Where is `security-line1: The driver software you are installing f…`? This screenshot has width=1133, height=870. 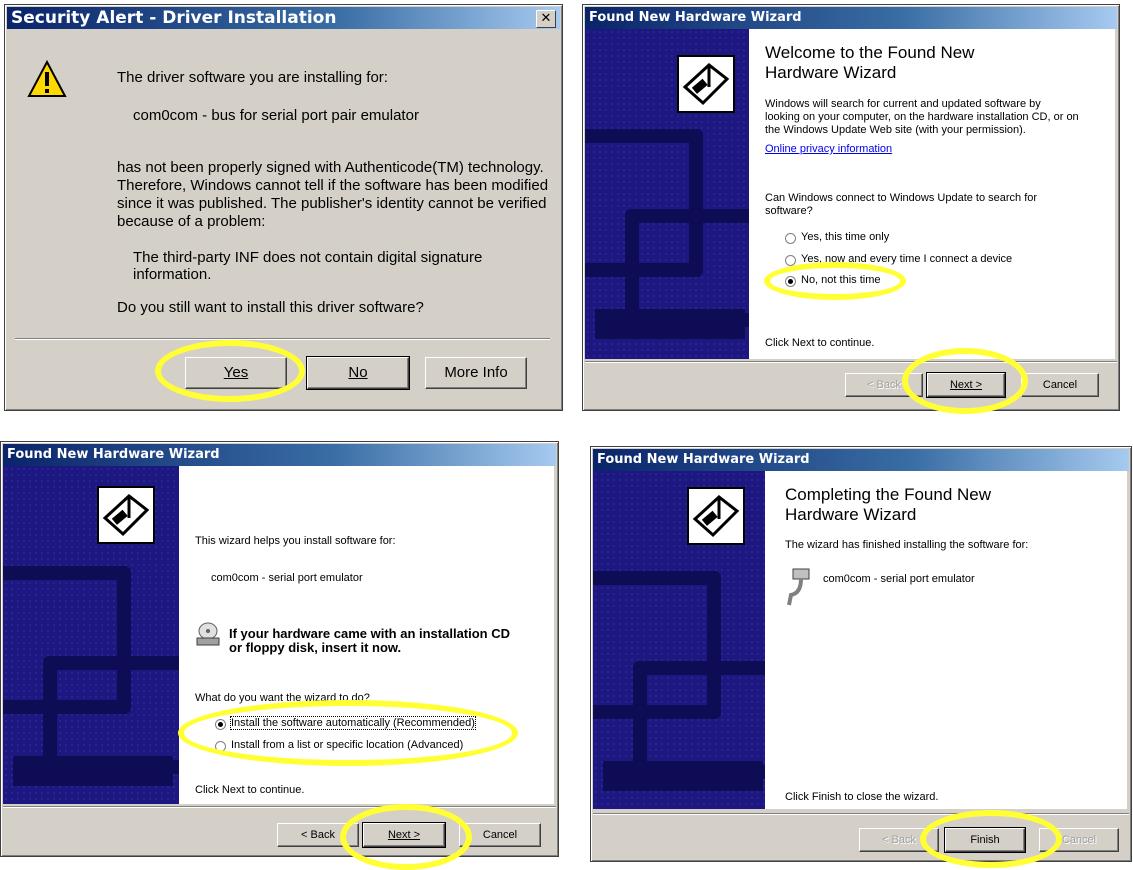
security-line1: The driver software you are installing f… is located at coordinates (252, 77).